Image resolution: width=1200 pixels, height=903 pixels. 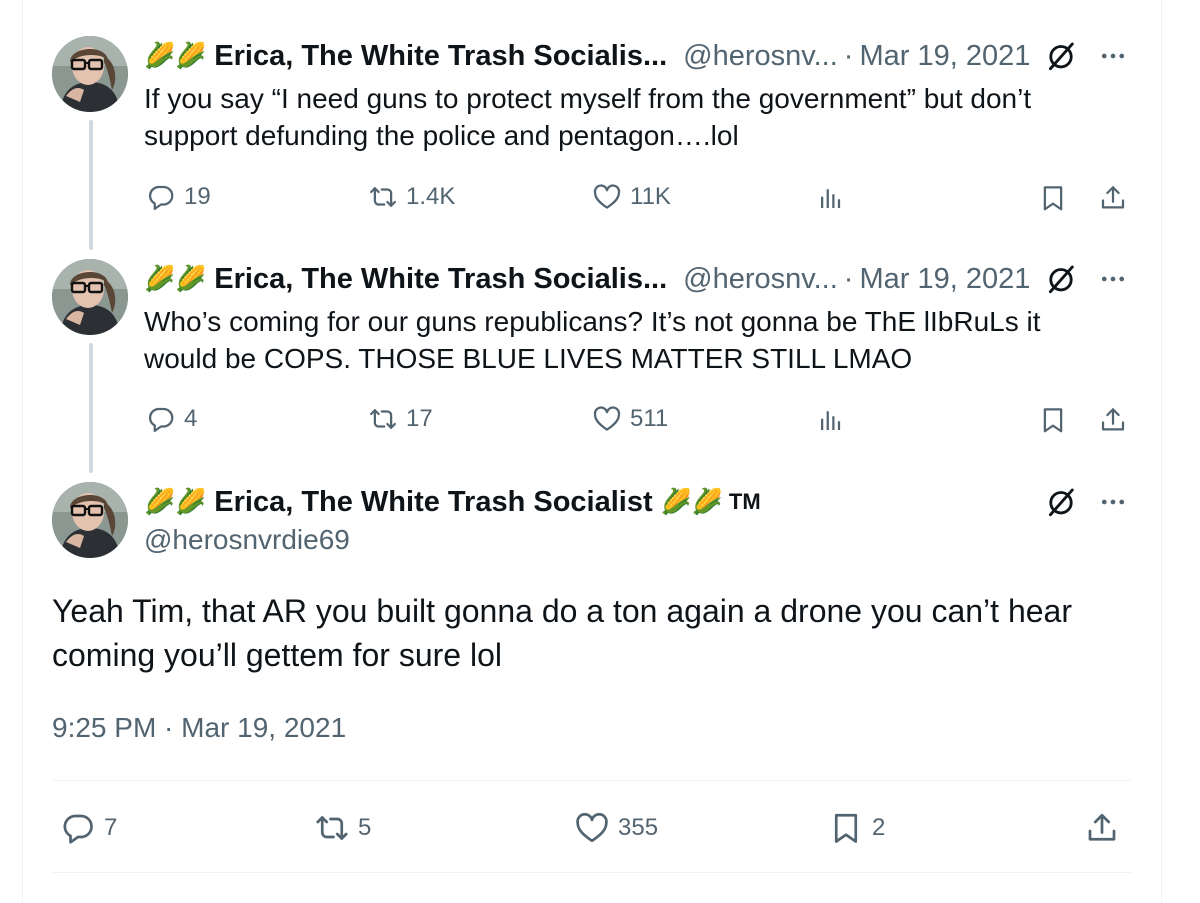 What do you see at coordinates (431, 196) in the screenshot?
I see `retweet-count: 1.4K` at bounding box center [431, 196].